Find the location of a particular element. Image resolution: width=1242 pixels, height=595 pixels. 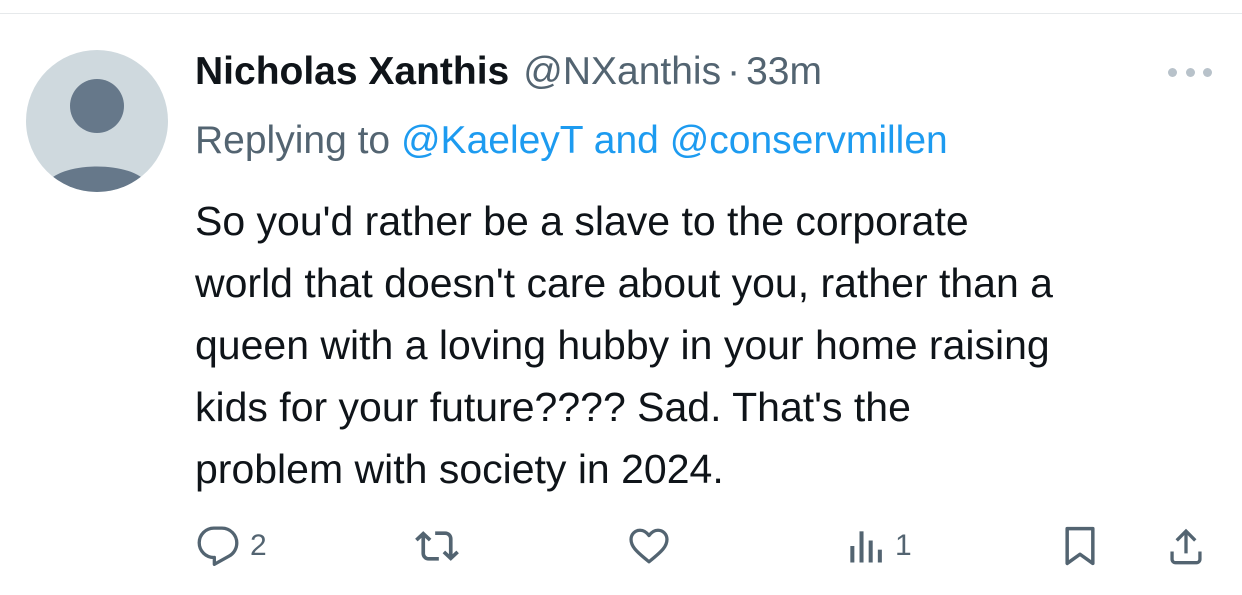

heart-icon is located at coordinates (649, 546).